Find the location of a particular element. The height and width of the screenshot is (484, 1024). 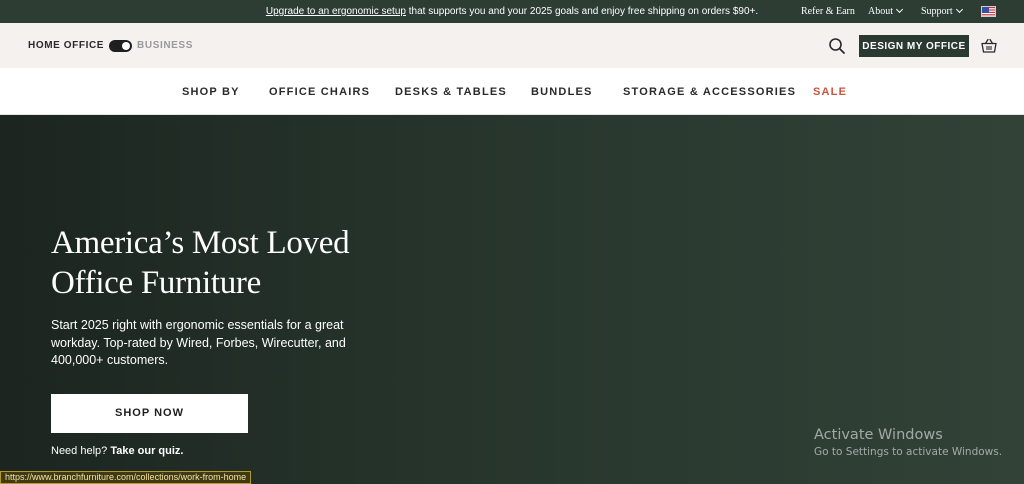

help-text: Need help? Take our quiz. is located at coordinates (117, 451).